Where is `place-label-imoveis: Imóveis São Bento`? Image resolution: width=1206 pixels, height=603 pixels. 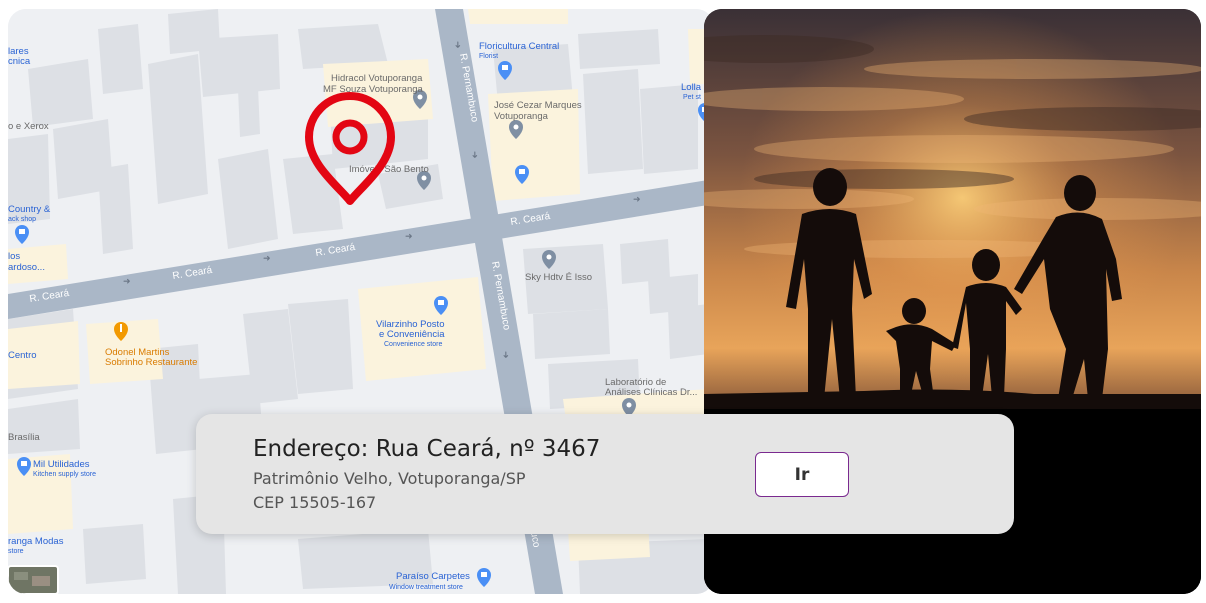 place-label-imoveis: Imóveis São Bento is located at coordinates (389, 169).